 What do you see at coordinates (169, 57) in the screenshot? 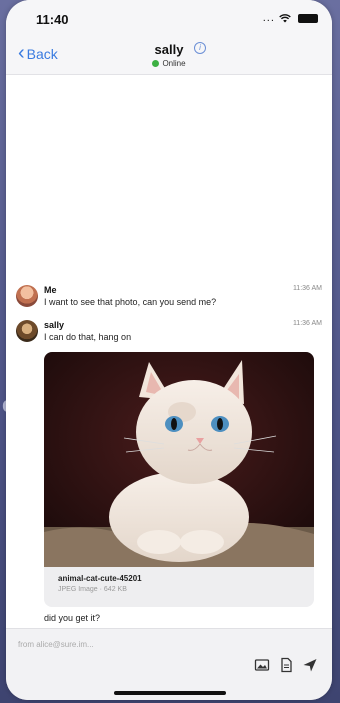
I see `nav-bar: ‹ Back sally i Online` at bounding box center [169, 57].